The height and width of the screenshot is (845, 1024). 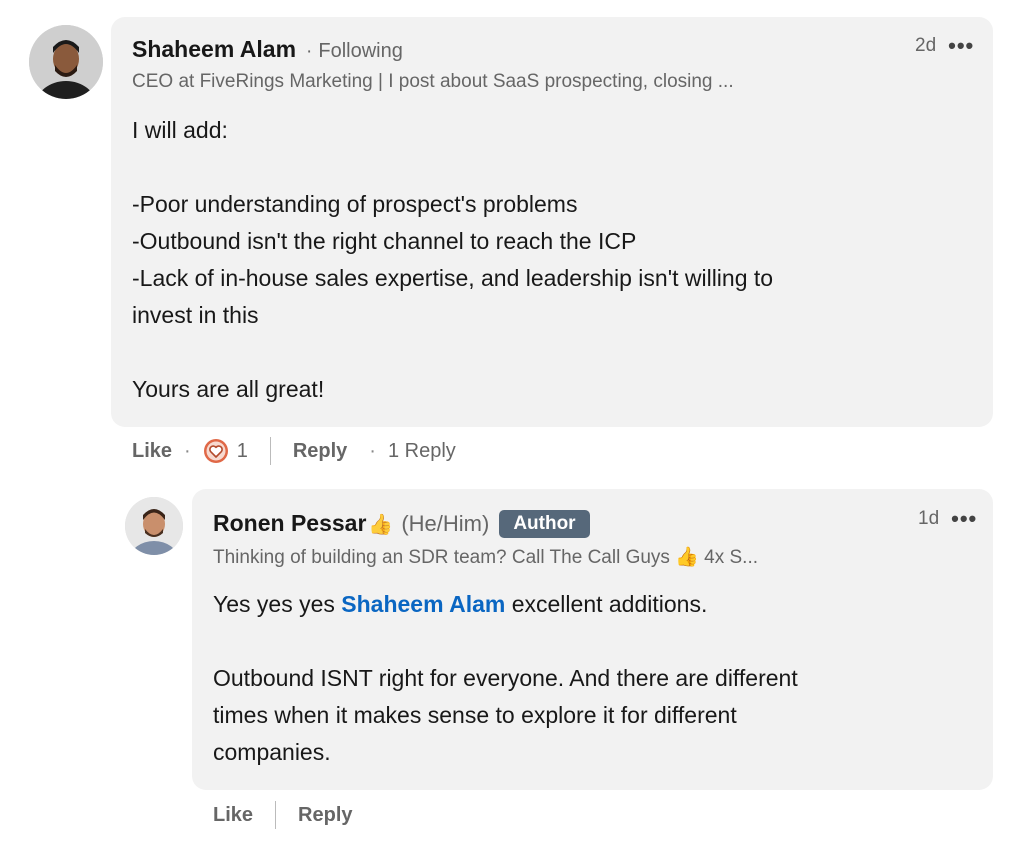 What do you see at coordinates (381, 525) in the screenshot?
I see `thumbs-up-emoji: 👍` at bounding box center [381, 525].